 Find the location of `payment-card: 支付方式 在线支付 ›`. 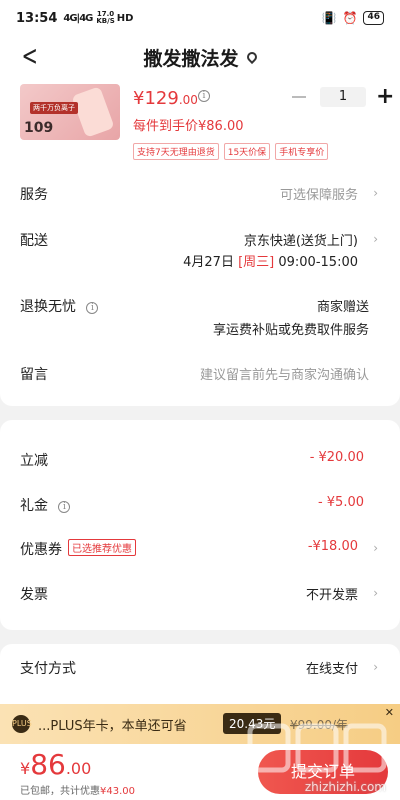

payment-card: 支付方式 在线支付 › is located at coordinates (200, 674).